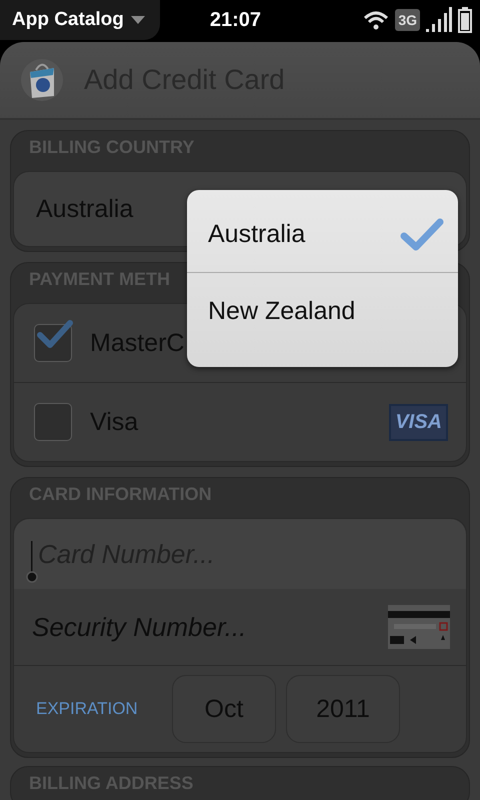 The width and height of the screenshot is (480, 800). What do you see at coordinates (418, 422) in the screenshot?
I see `card-logo: VISA` at bounding box center [418, 422].